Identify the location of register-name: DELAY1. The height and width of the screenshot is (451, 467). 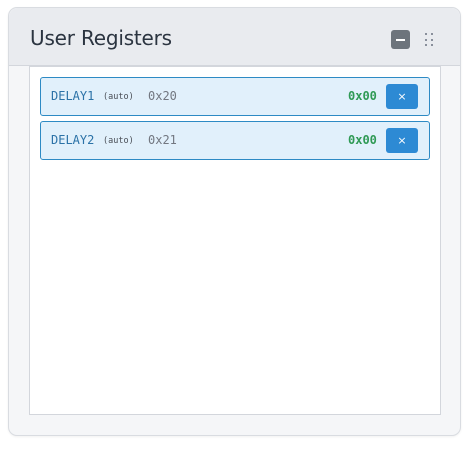
(73, 96).